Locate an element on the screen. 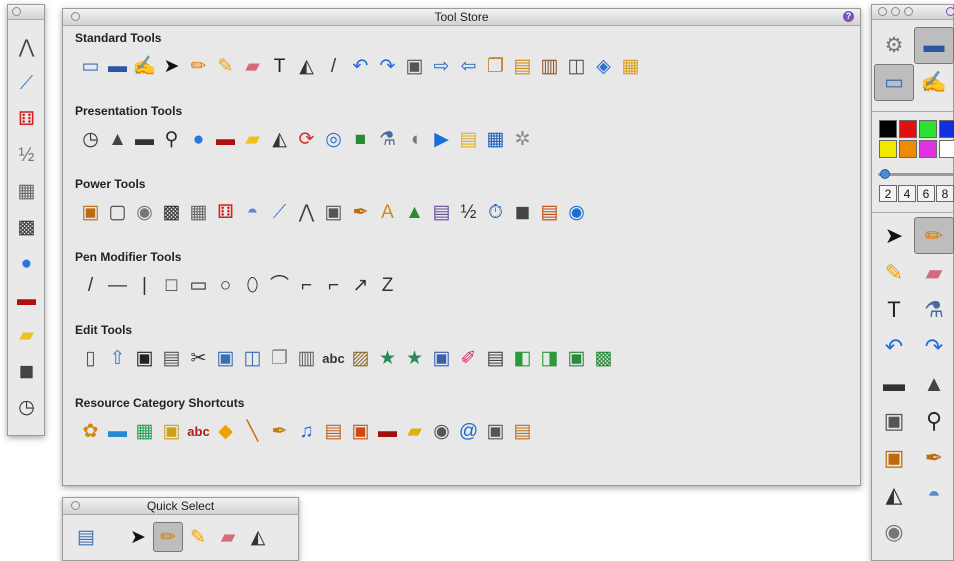 This screenshot has height=561, width=954. play-tool: ▶ is located at coordinates (441, 139).